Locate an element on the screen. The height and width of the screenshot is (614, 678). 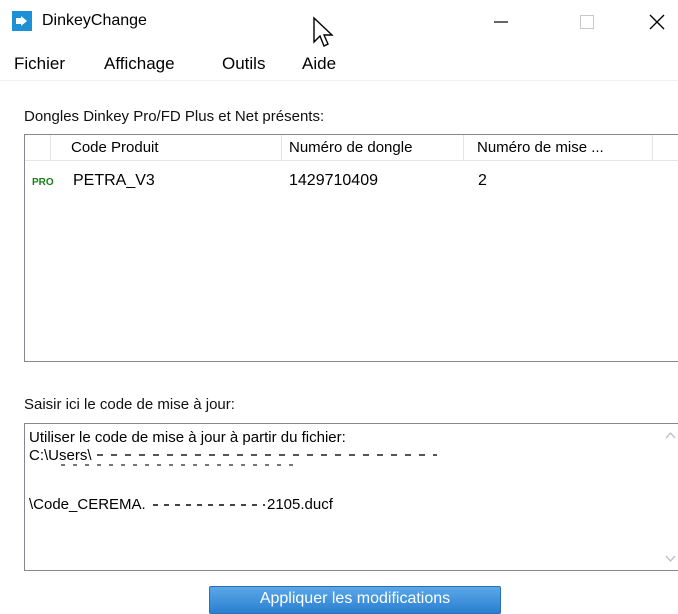
title-bar: DinkeyChange is located at coordinates (339, 23).